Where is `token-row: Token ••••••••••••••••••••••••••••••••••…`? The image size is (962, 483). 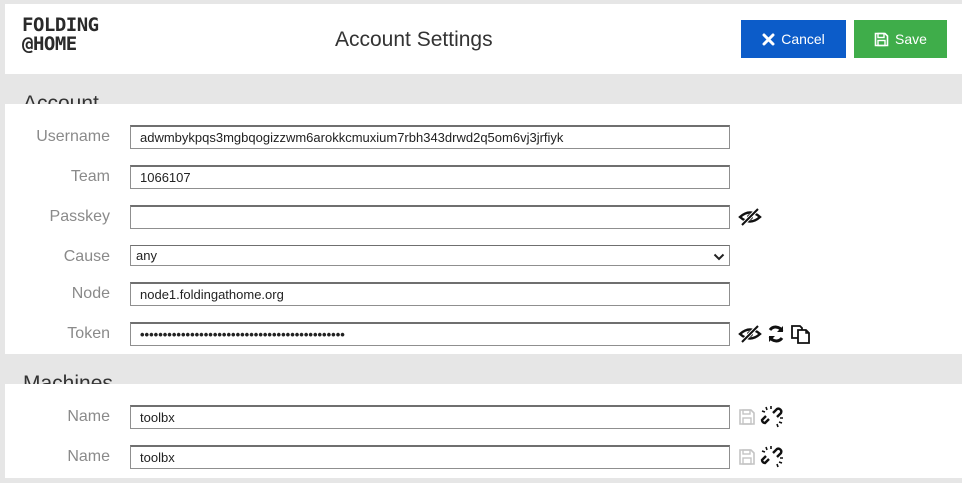 token-row: Token ••••••••••••••••••••••••••••••••••… is located at coordinates (483, 334).